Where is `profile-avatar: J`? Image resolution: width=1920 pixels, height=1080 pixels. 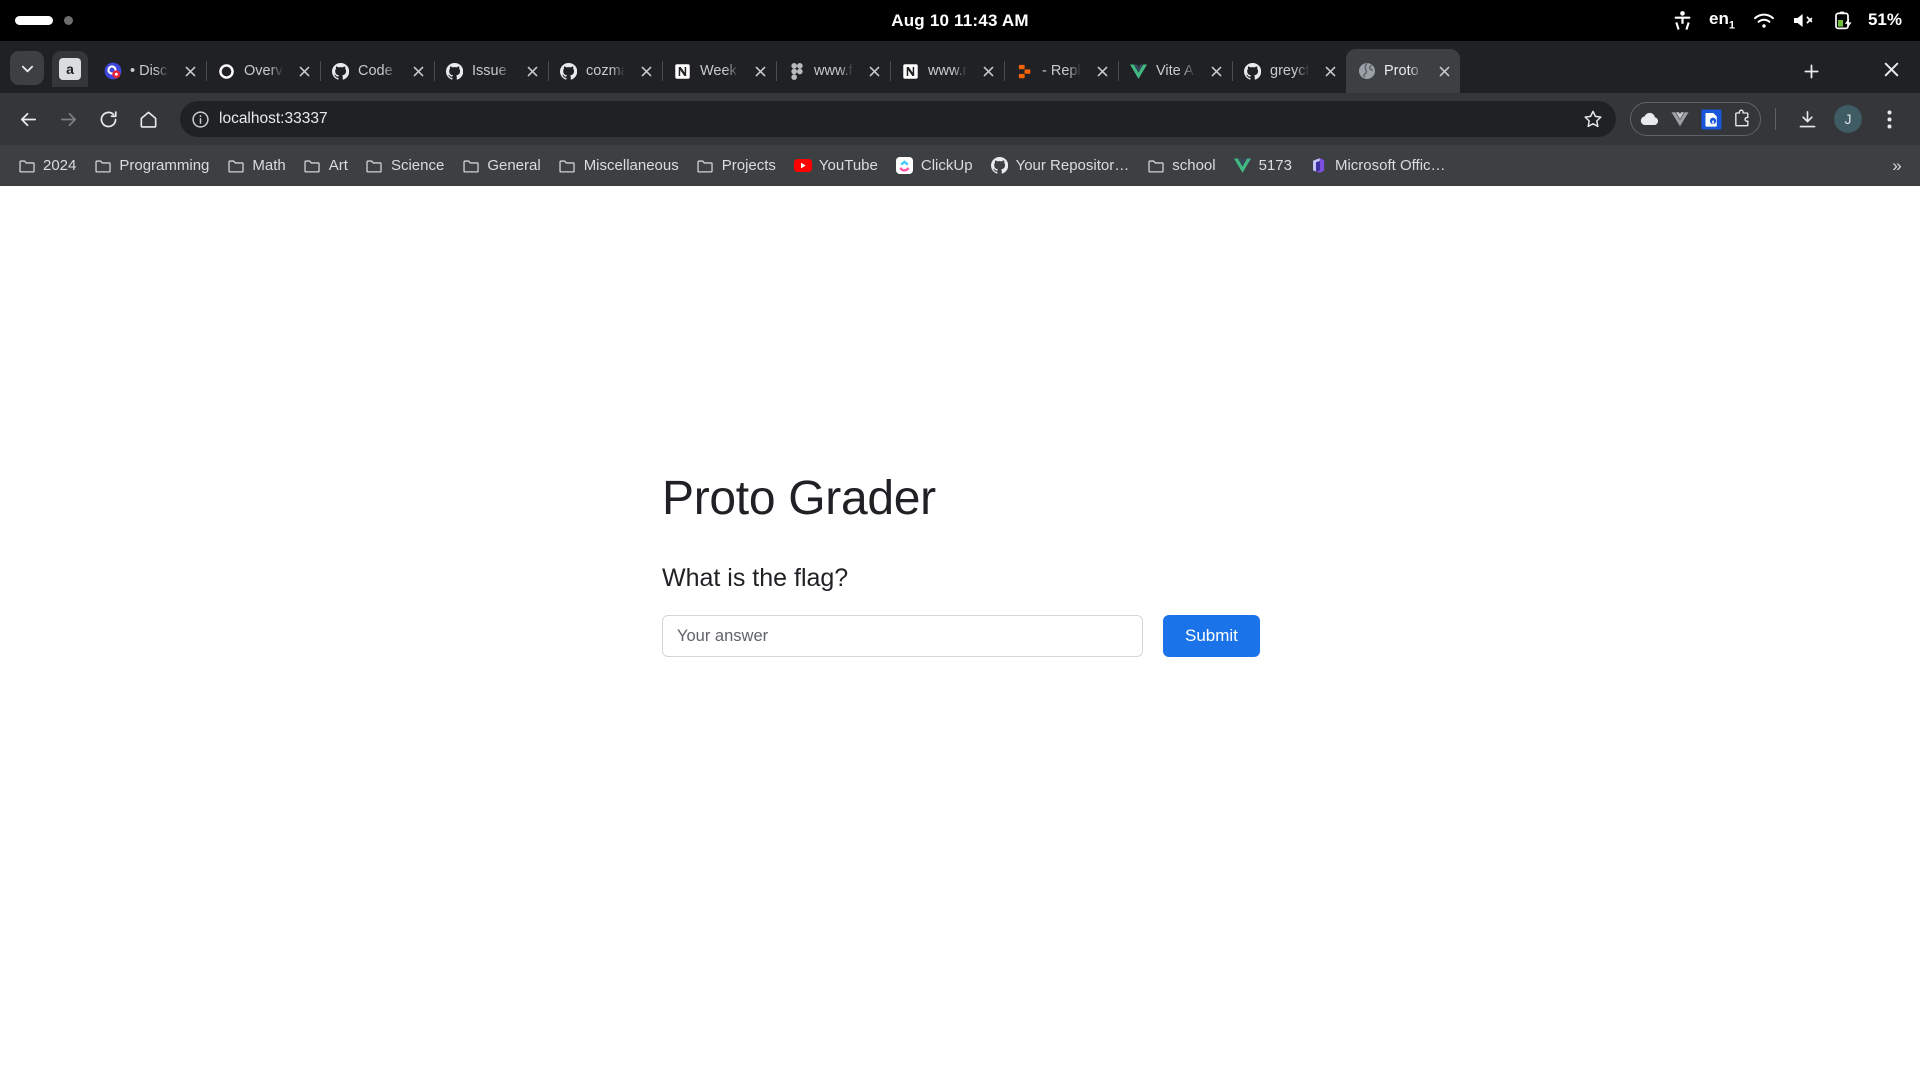
profile-avatar: J is located at coordinates (1848, 119).